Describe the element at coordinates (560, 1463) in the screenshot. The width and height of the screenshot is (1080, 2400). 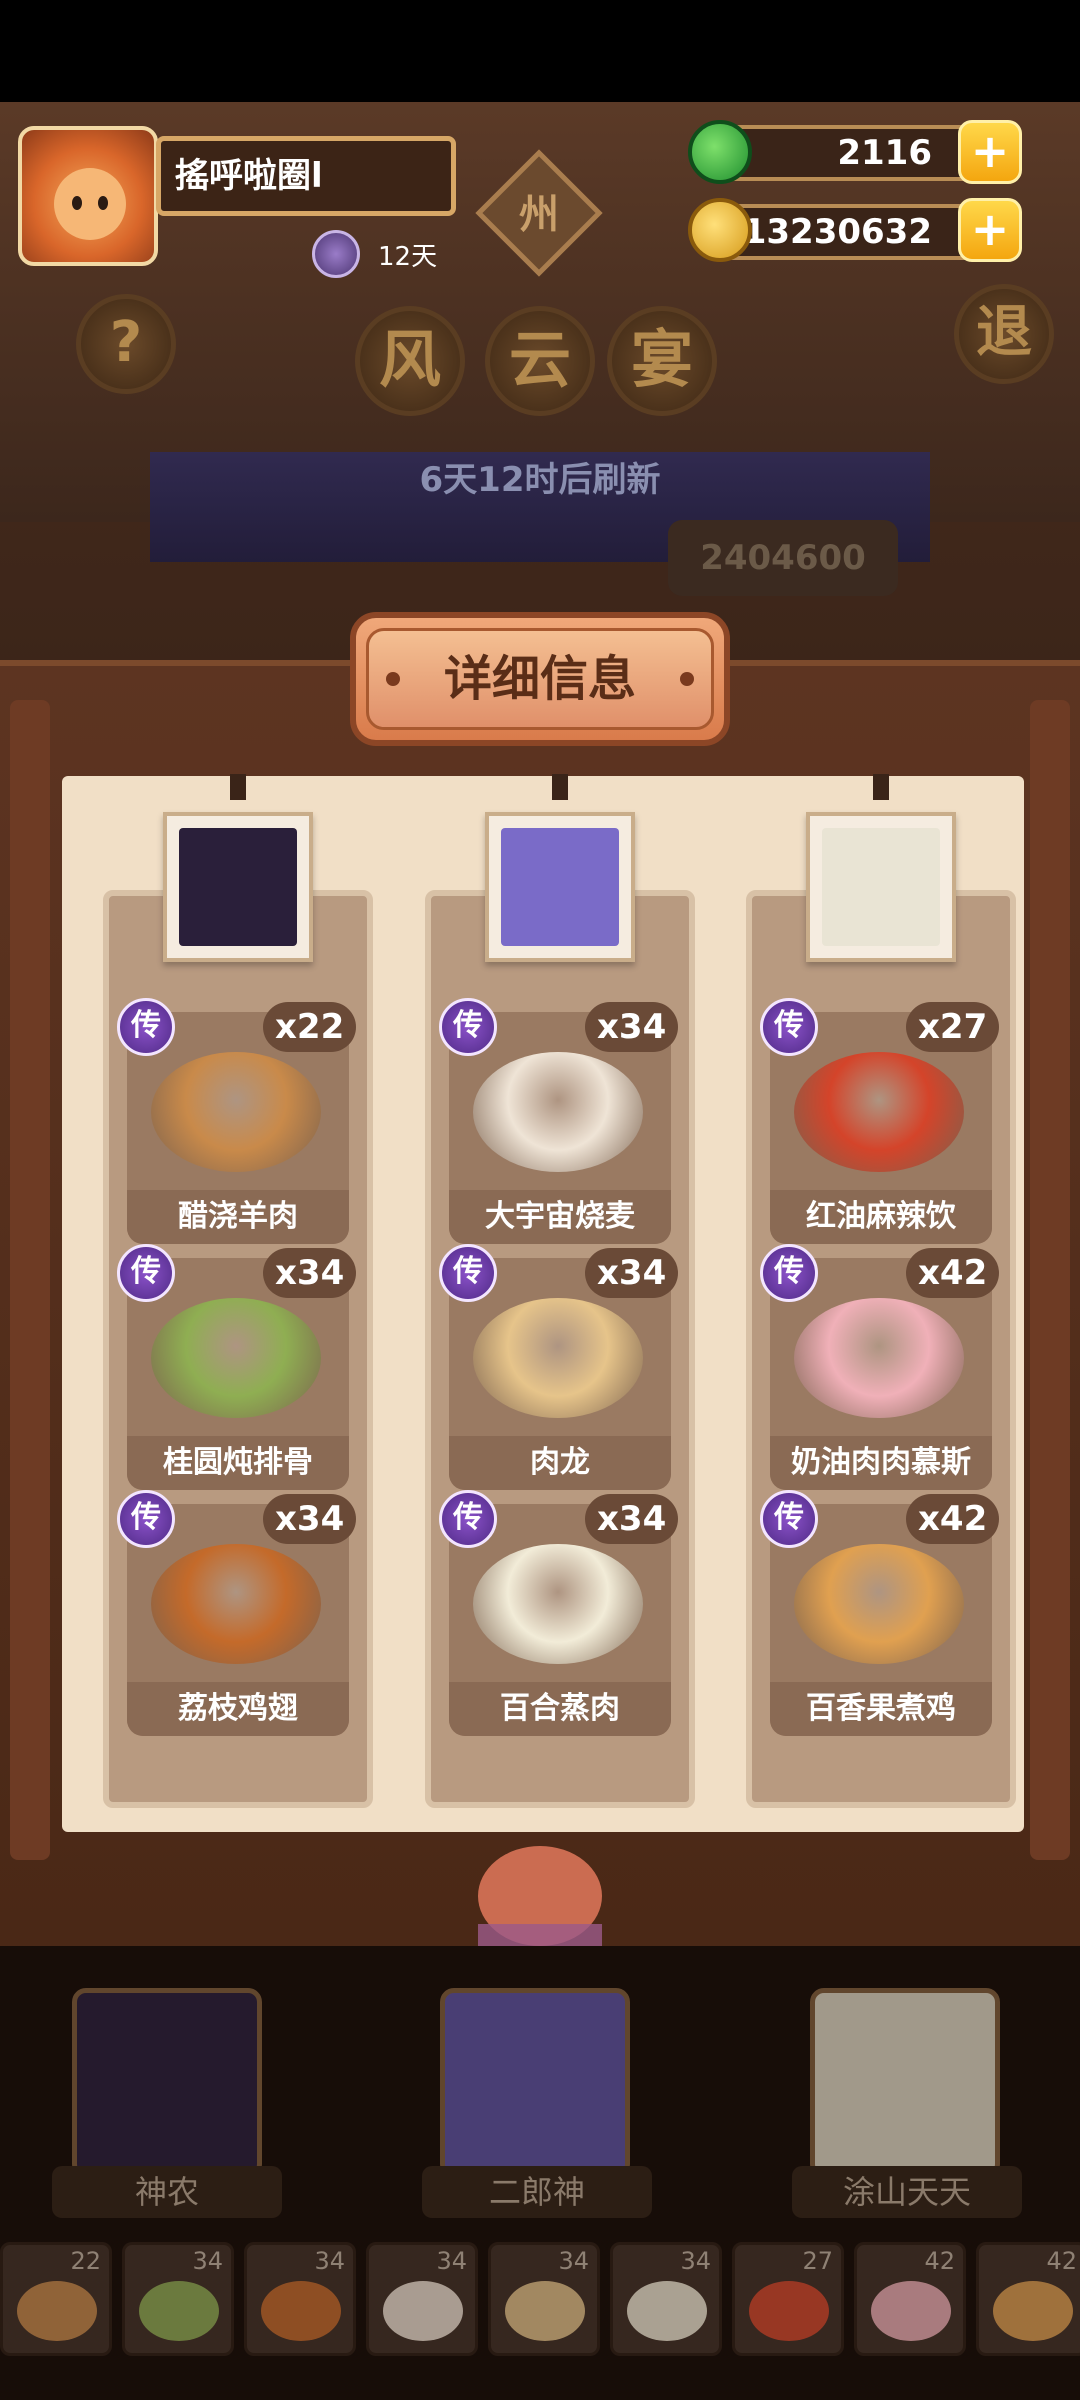
I see `dish-name: 肉龙` at that location.